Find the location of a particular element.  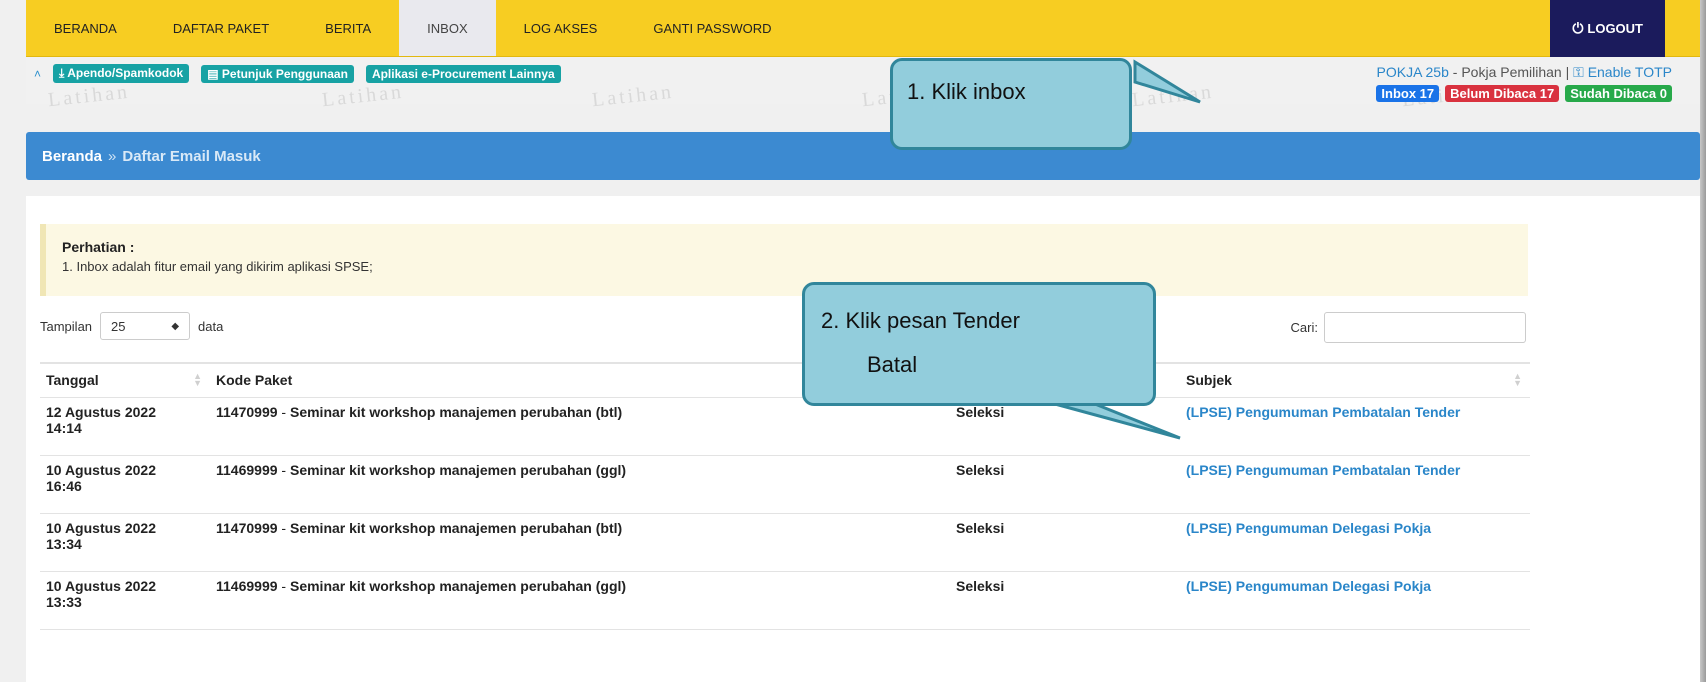

callout-two-line1: 2. Klik pesan Tender is located at coordinates (920, 320).